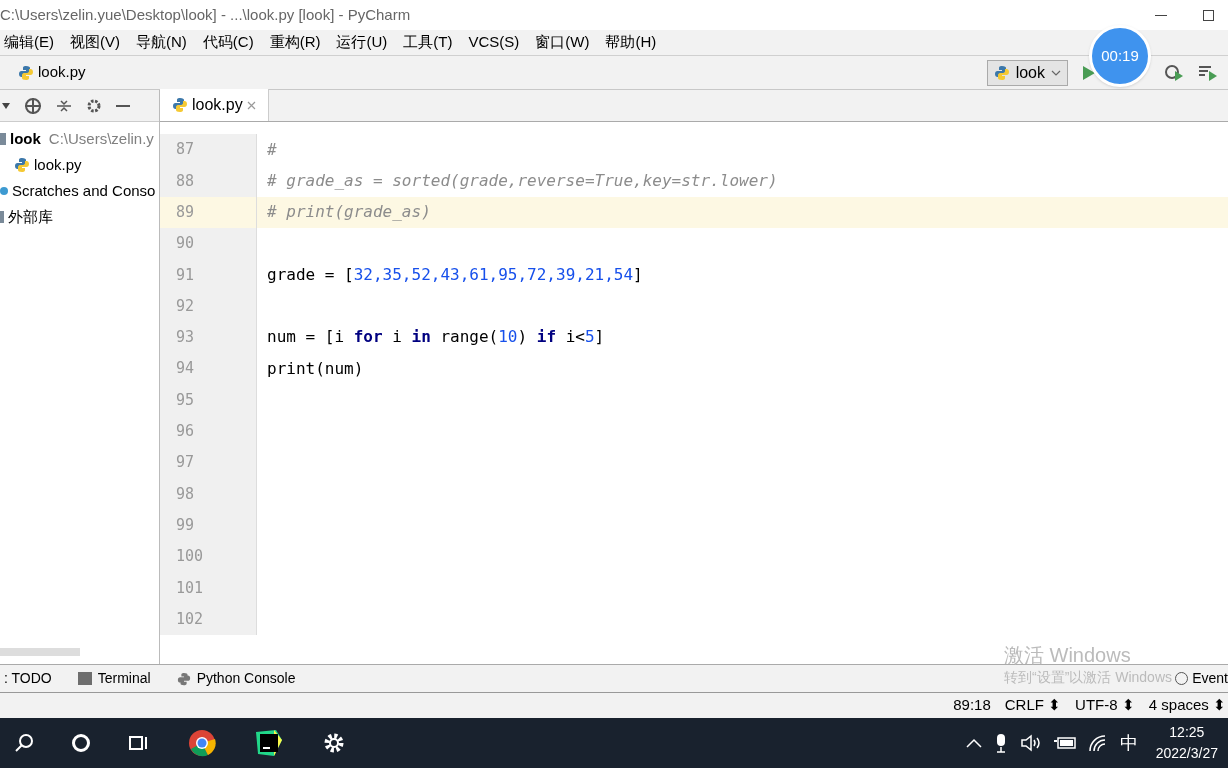  I want to click on line-number: 99, so click(185, 525).